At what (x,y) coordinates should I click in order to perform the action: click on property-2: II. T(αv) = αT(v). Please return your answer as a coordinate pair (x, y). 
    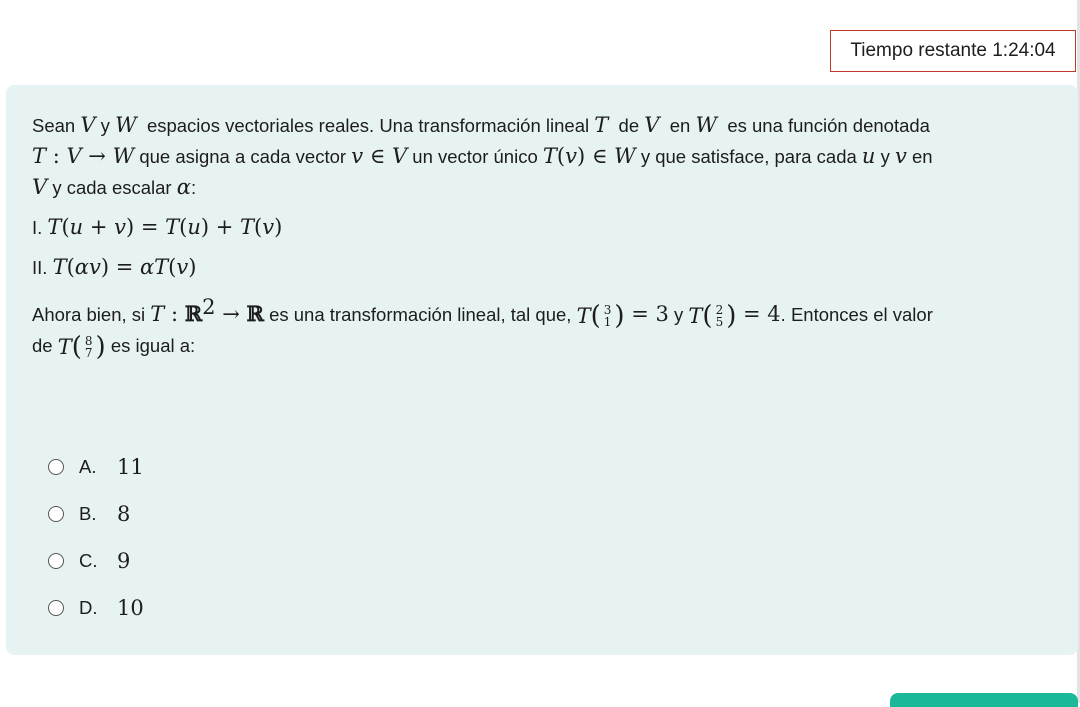
    Looking at the image, I should click on (114, 267).